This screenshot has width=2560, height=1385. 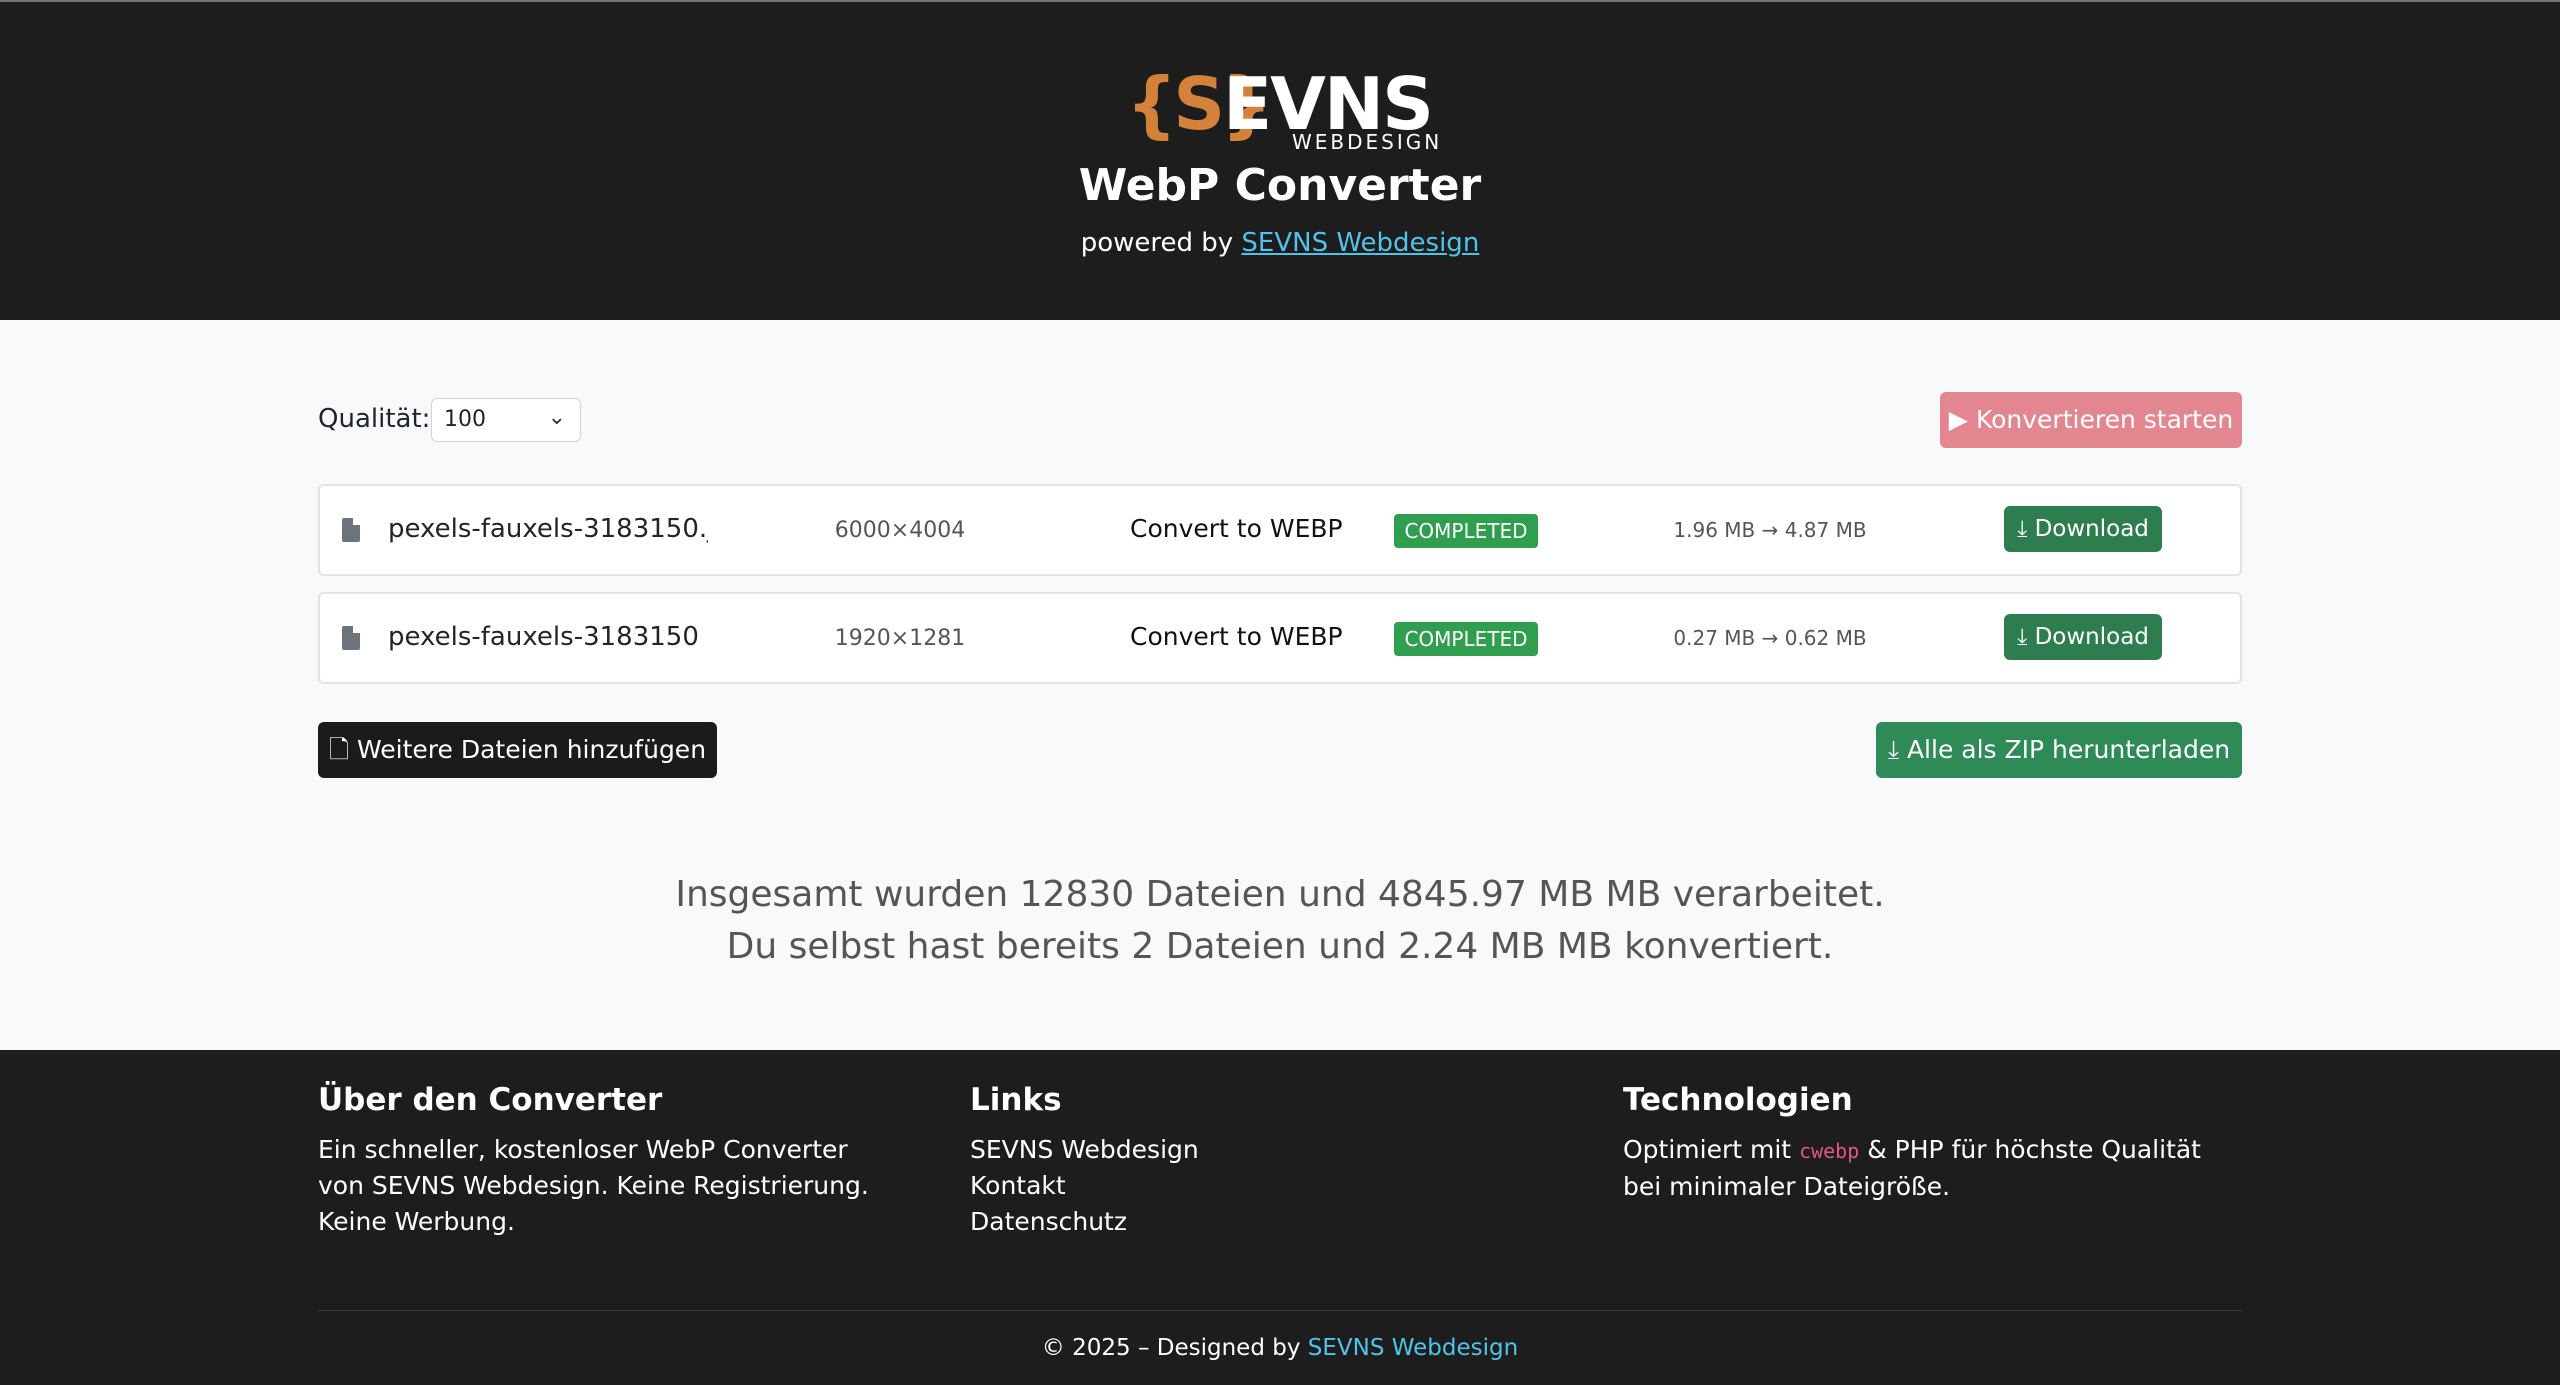 What do you see at coordinates (1413, 1348) in the screenshot?
I see `copyright-link: SEVNS Webdesign` at bounding box center [1413, 1348].